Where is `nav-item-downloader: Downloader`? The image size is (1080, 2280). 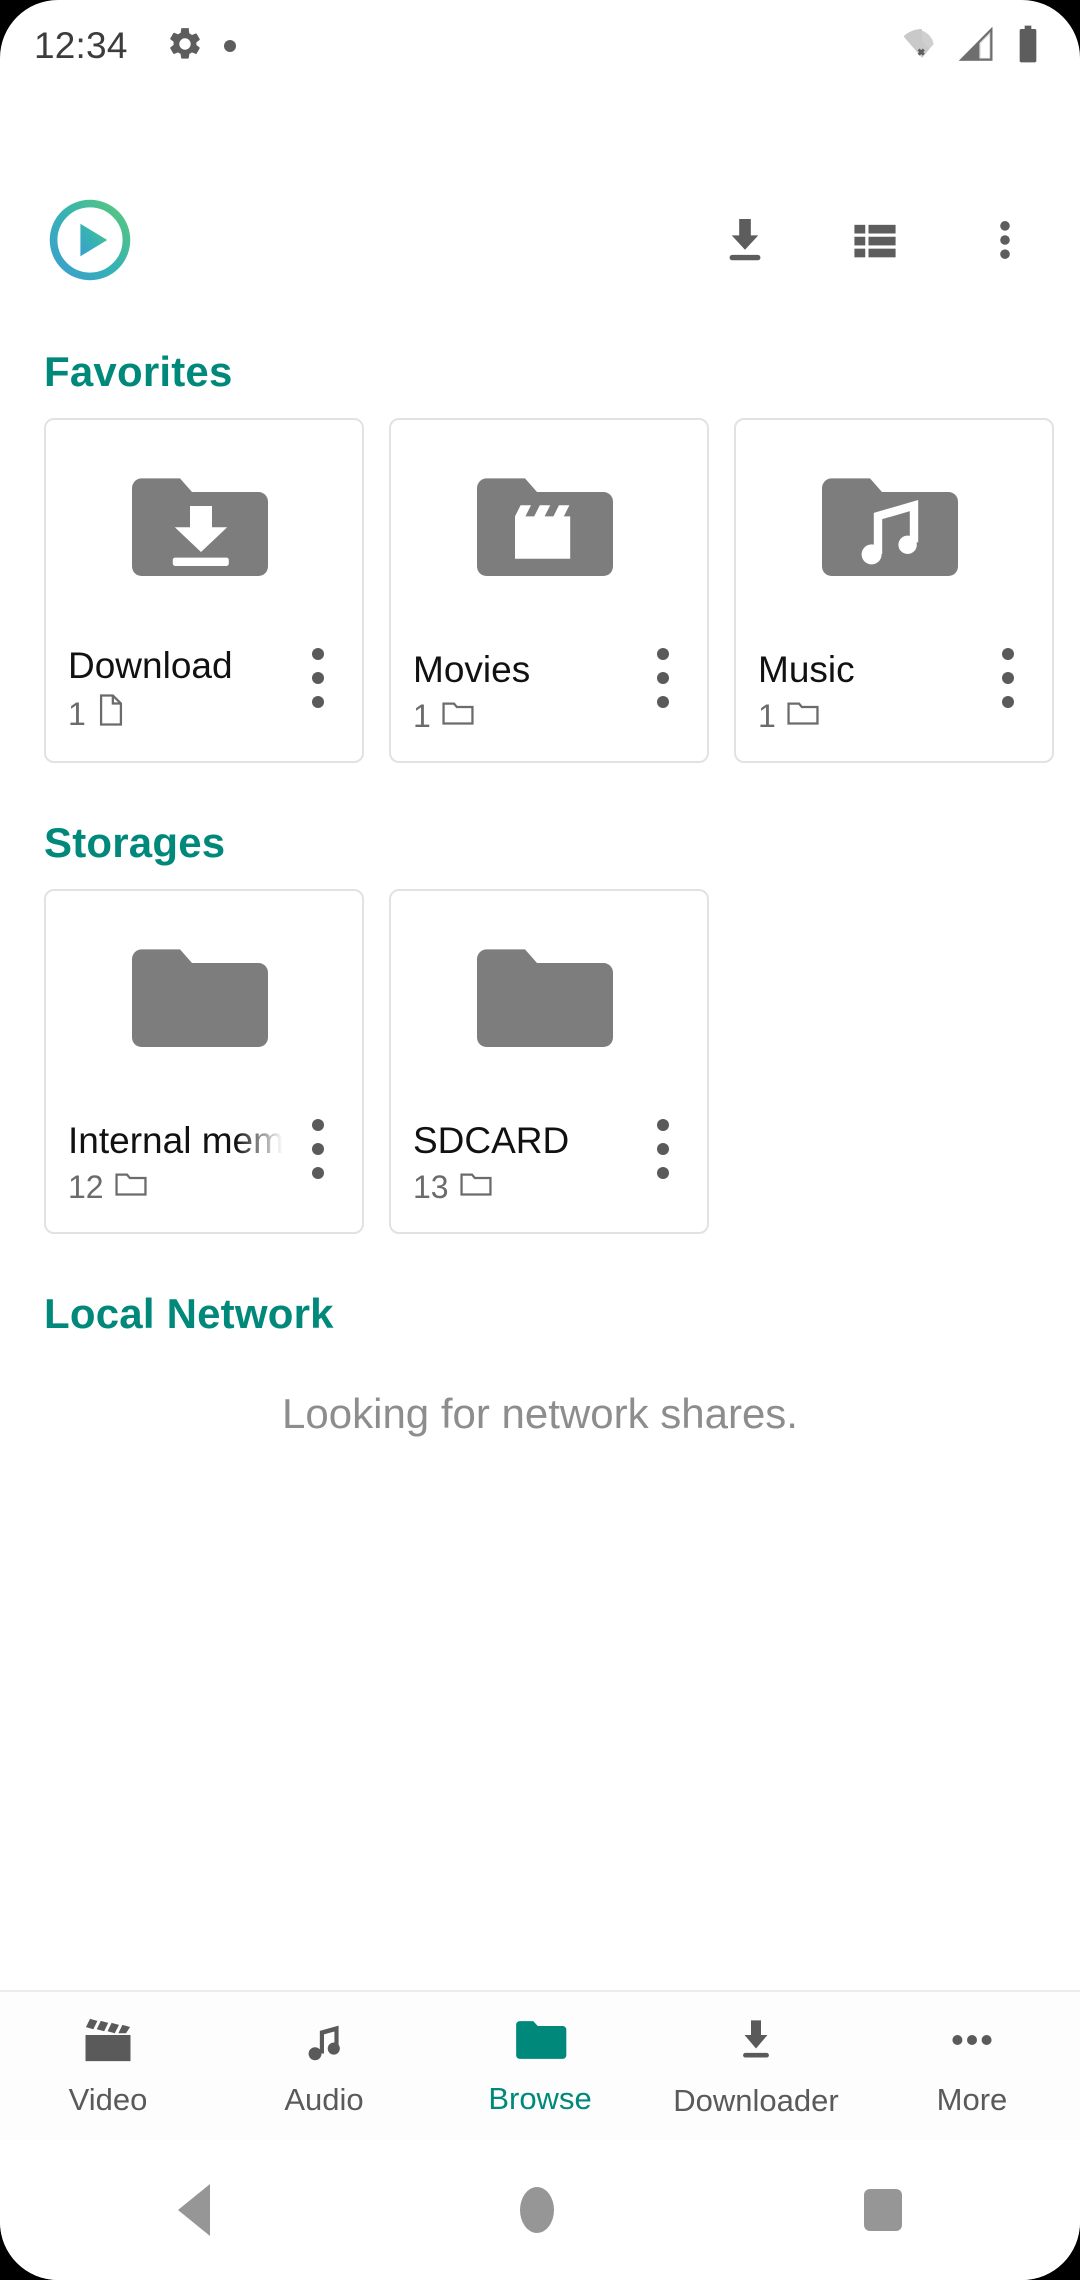
nav-item-downloader: Downloader is located at coordinates (756, 2066).